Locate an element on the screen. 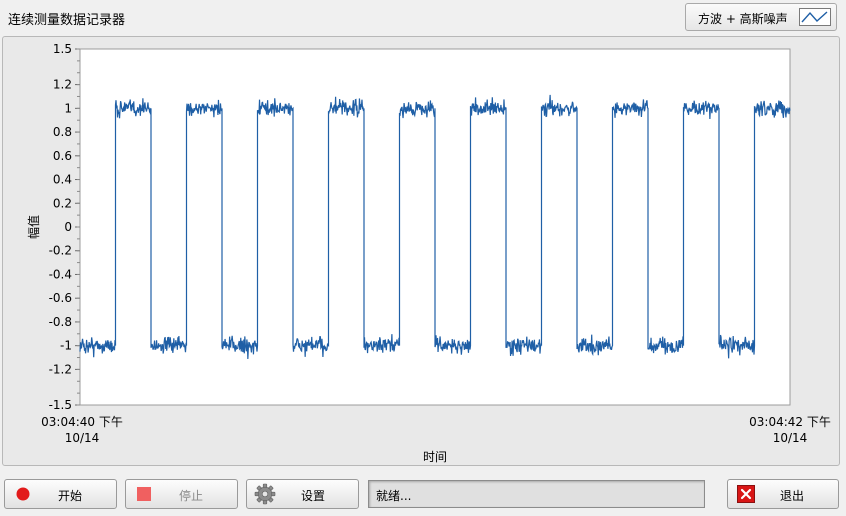 The width and height of the screenshot is (846, 516). plot-legend: 方波 + 高斯噪声 is located at coordinates (761, 17).